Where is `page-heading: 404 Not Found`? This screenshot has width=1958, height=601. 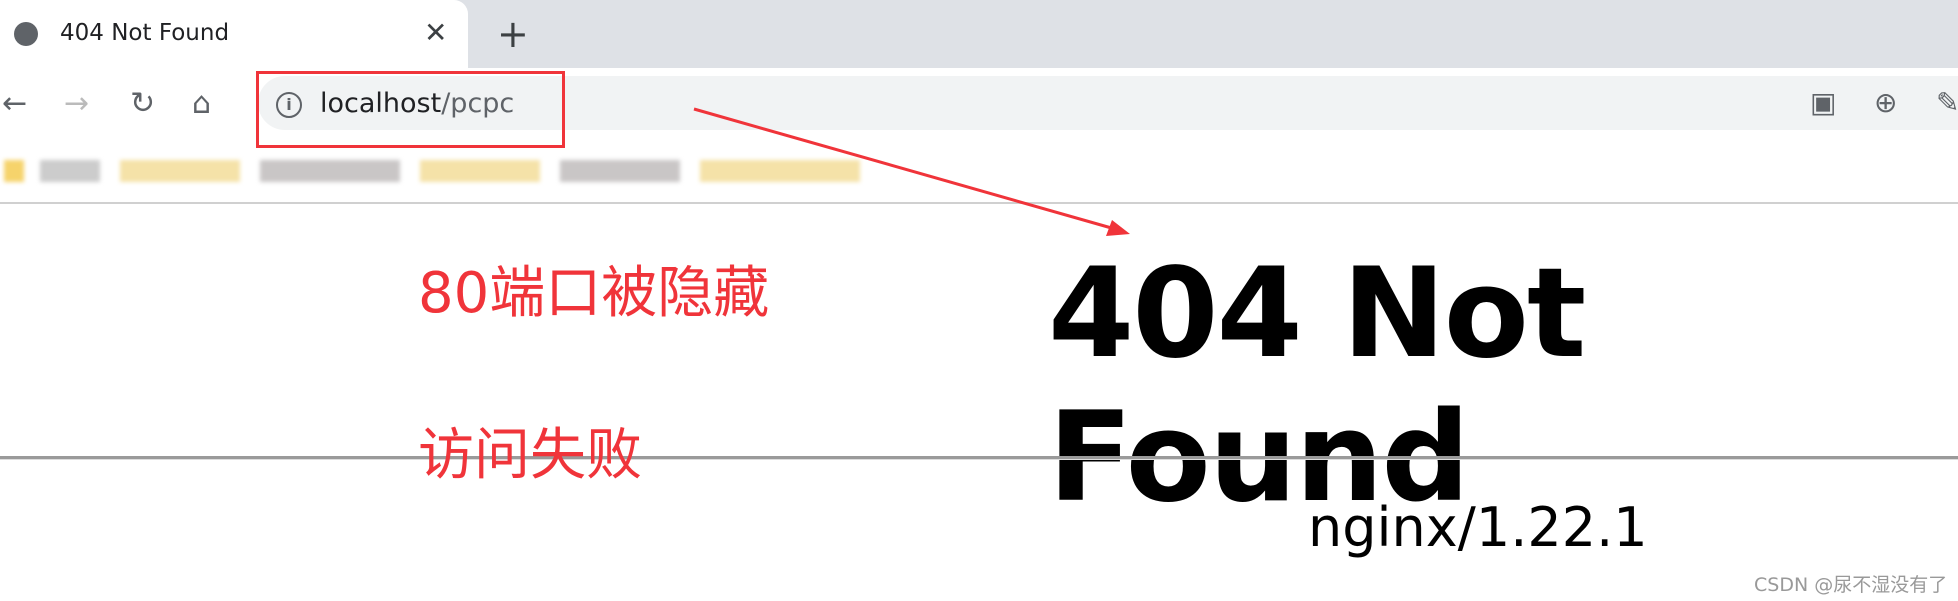 page-heading: 404 Not Found is located at coordinates (1317, 386).